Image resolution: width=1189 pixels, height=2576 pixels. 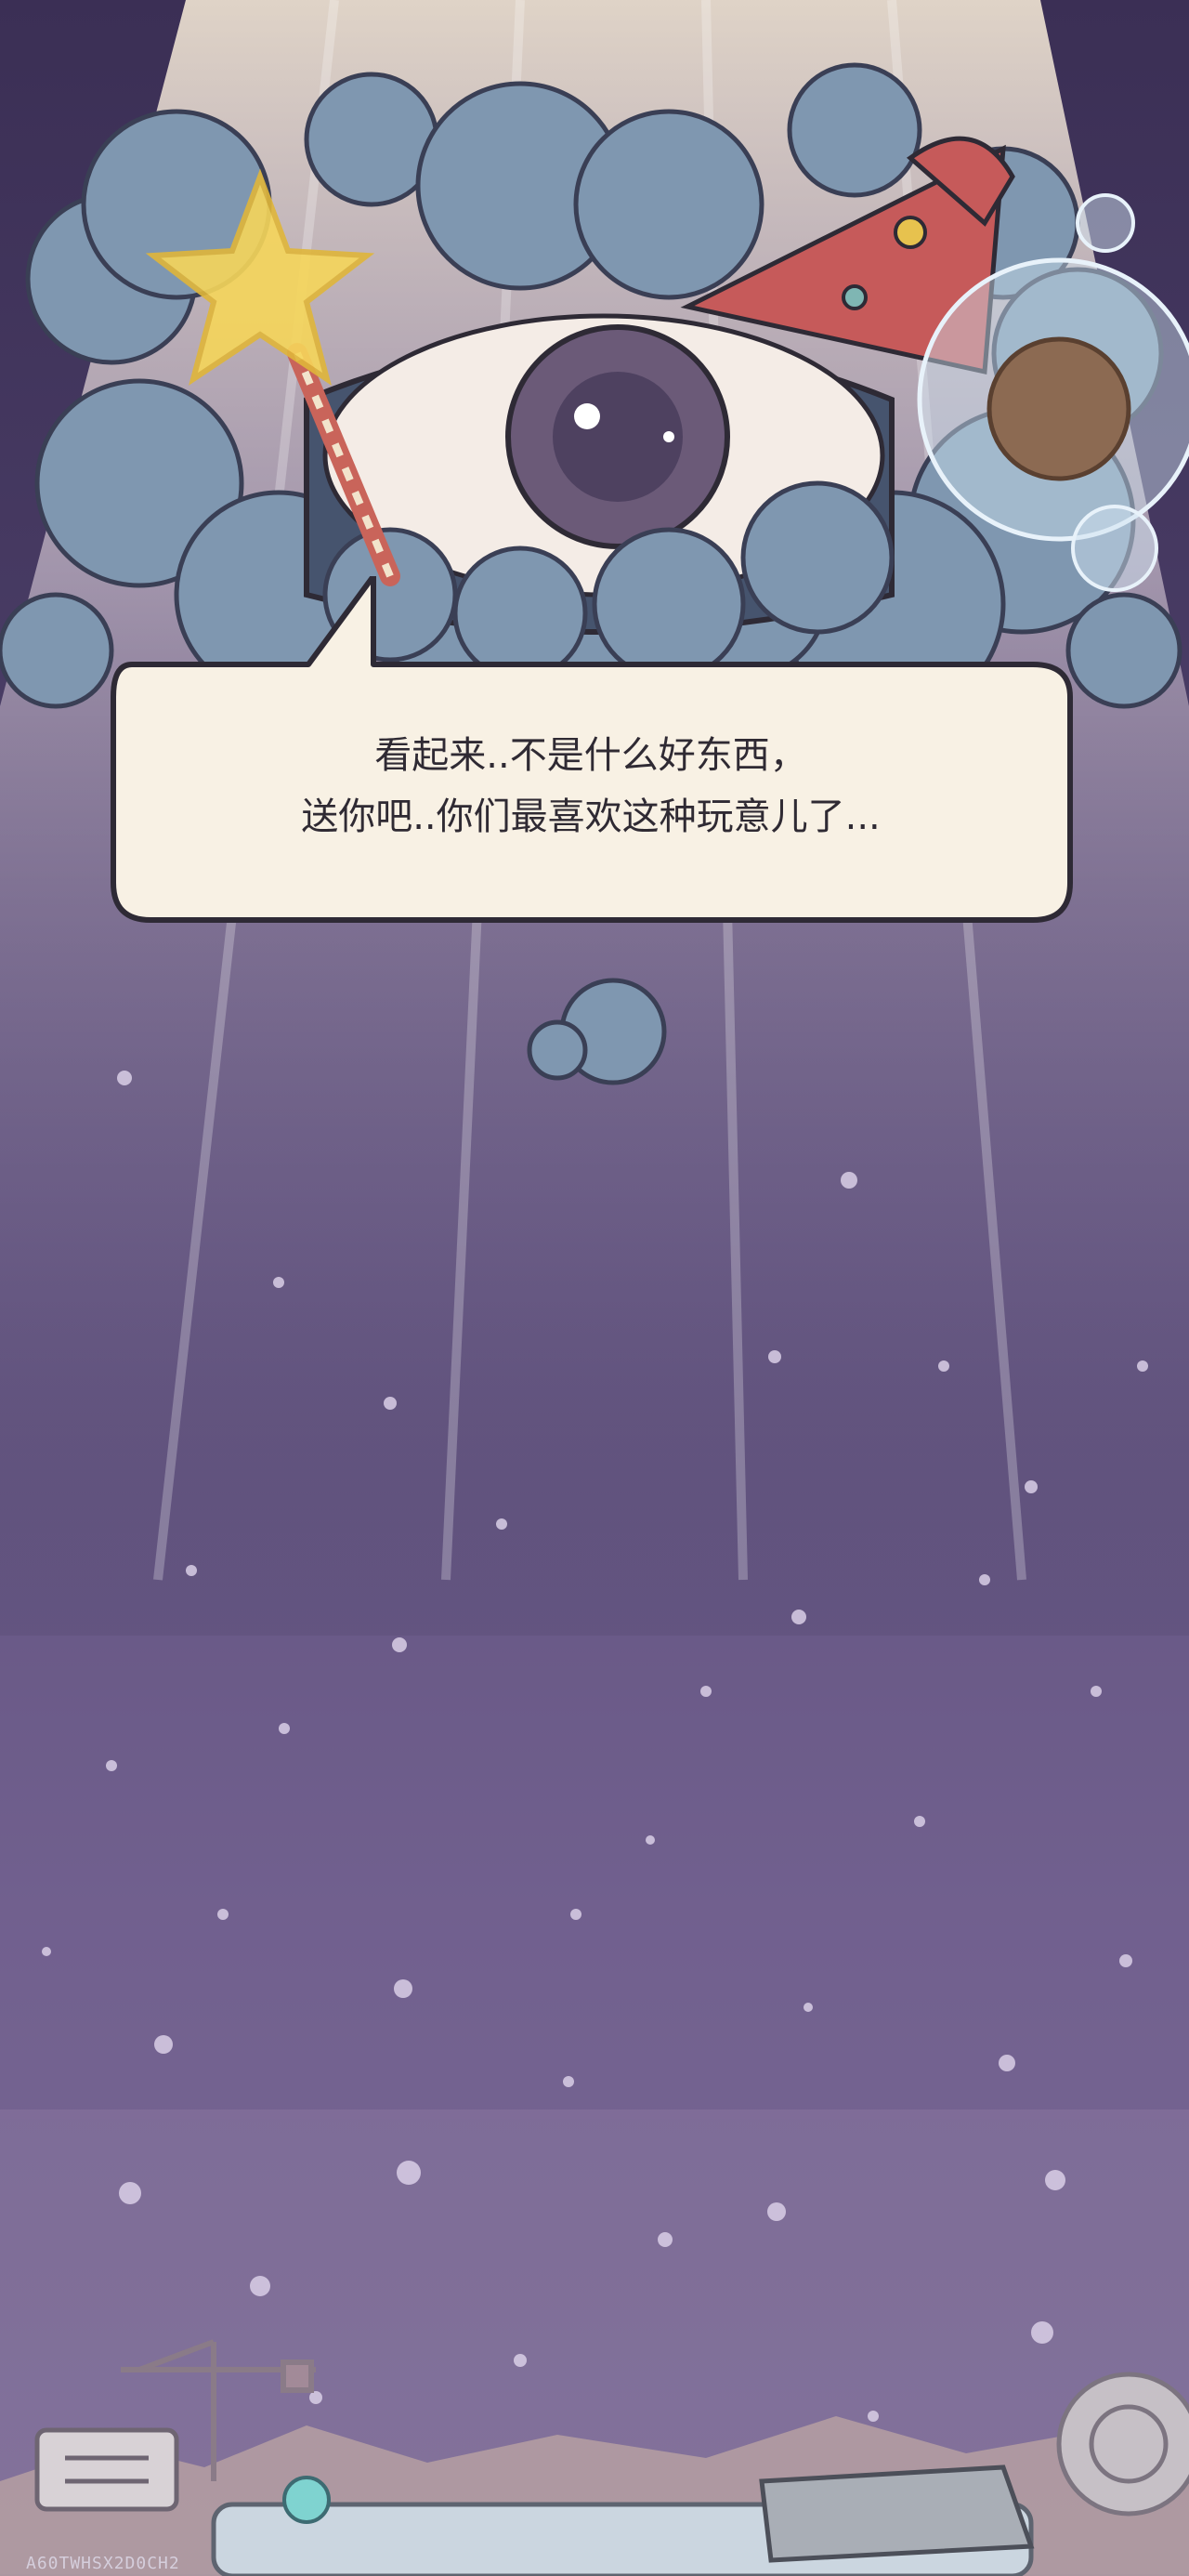 What do you see at coordinates (107, 2469) in the screenshot?
I see `signboard-icon` at bounding box center [107, 2469].